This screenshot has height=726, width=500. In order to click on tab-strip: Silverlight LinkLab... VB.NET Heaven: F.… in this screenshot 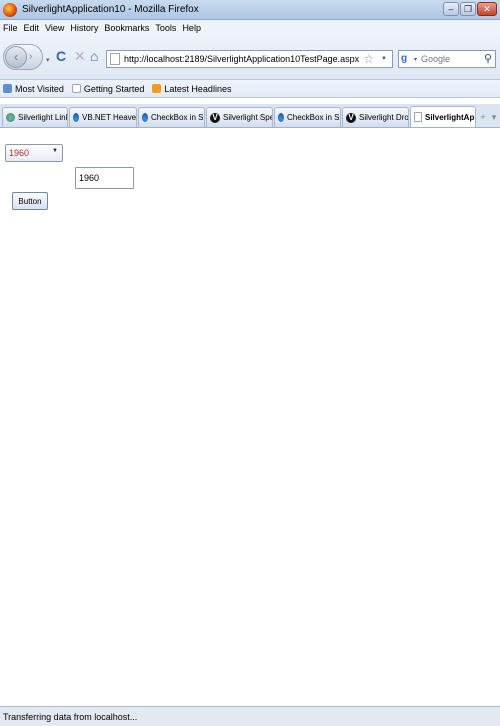, I will do `click(250, 116)`.